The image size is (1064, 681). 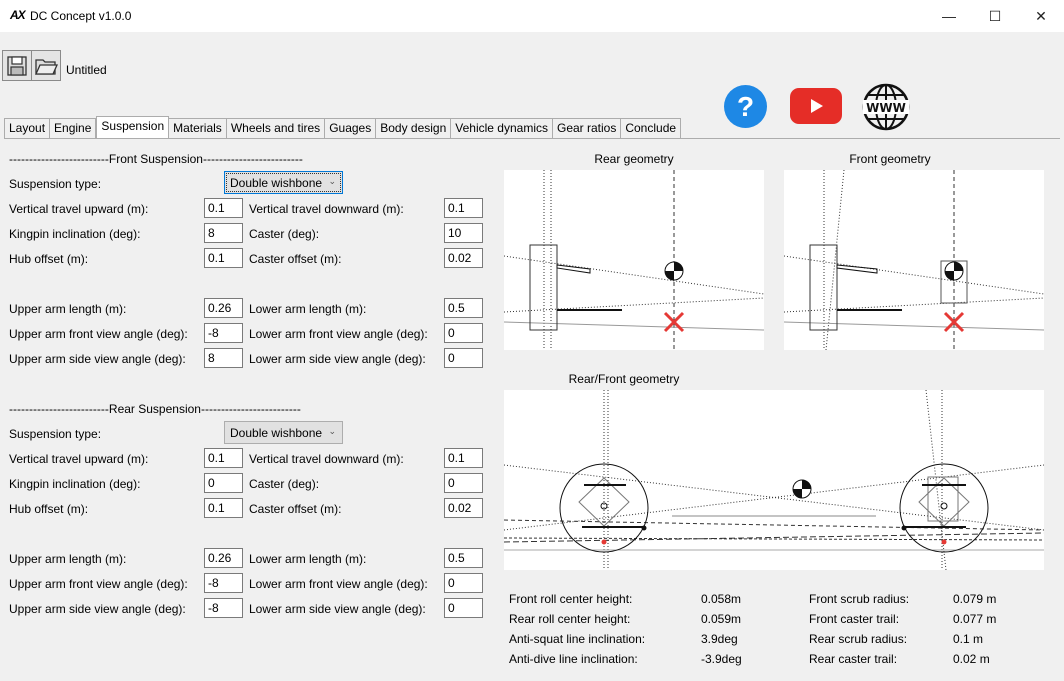 I want to click on rear-ua-sva-label: Upper arm side view angle (deg):, so click(x=97, y=609).